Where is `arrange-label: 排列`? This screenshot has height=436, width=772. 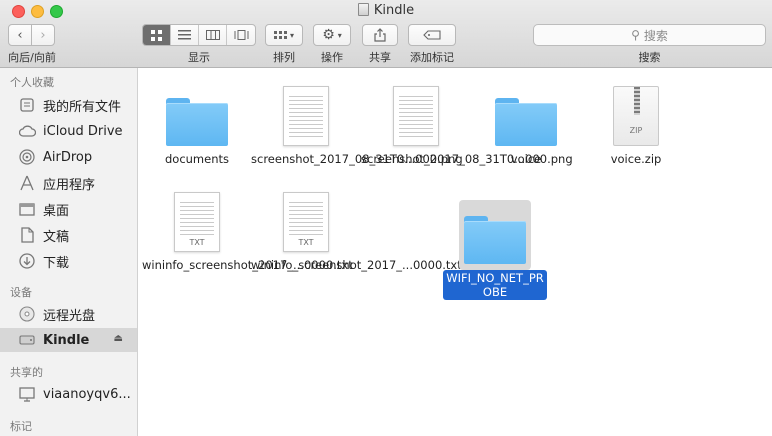 arrange-label: 排列 is located at coordinates (284, 57).